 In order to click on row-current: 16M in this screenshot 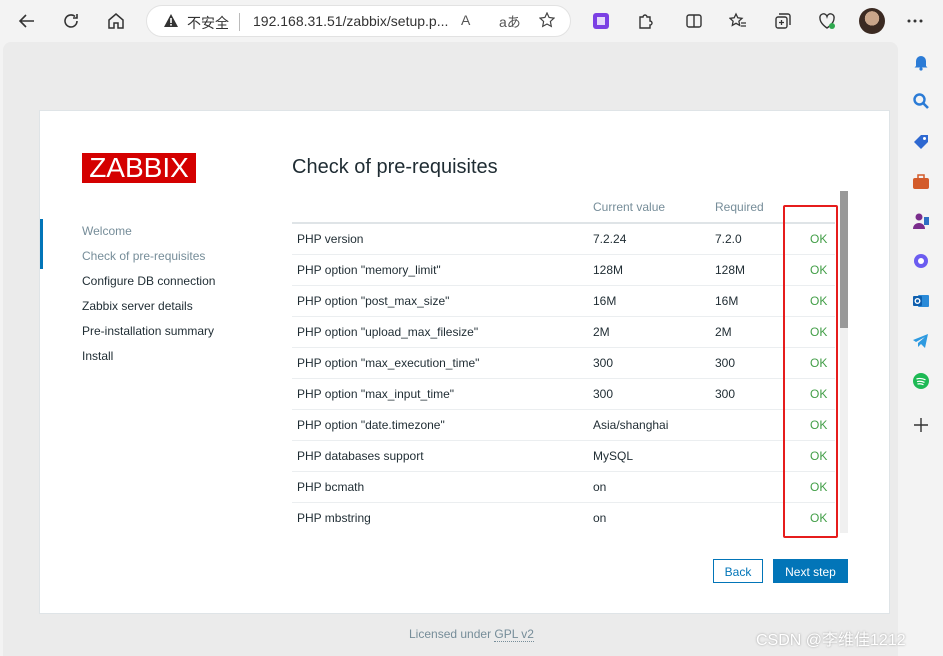, I will do `click(654, 301)`.